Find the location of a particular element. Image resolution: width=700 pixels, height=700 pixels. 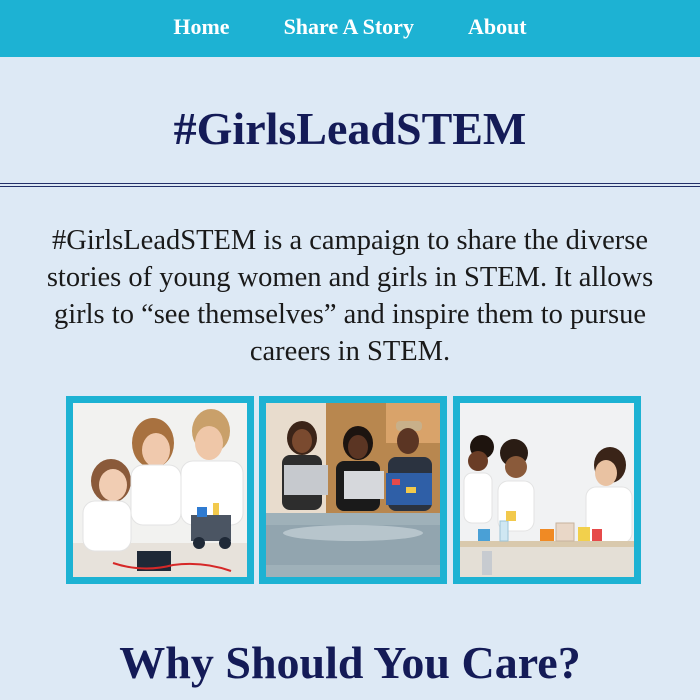

nav-link-home: Home is located at coordinates (201, 28).